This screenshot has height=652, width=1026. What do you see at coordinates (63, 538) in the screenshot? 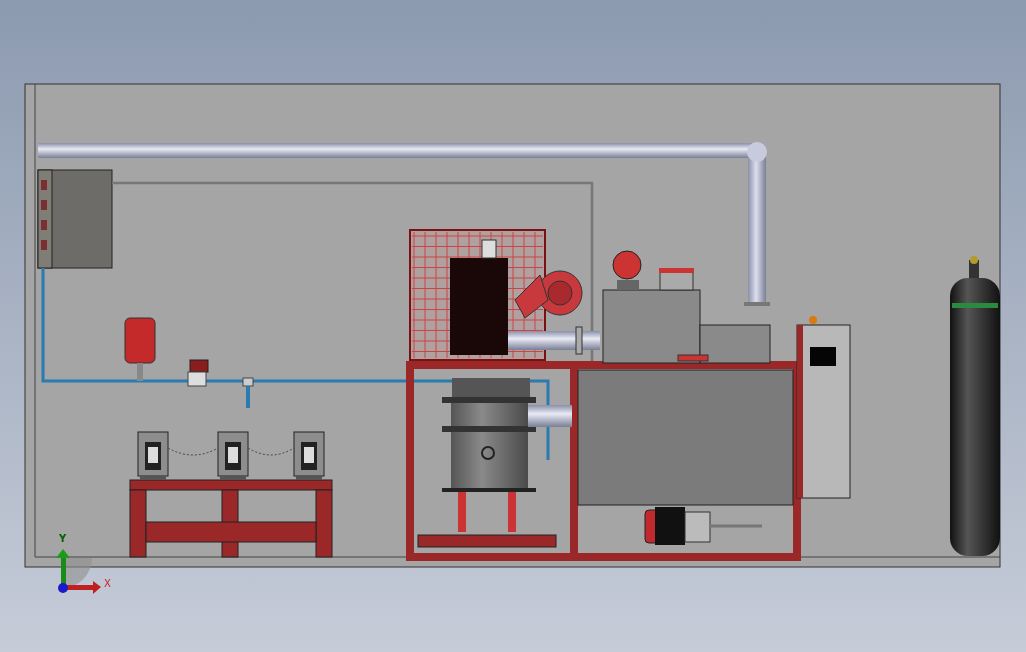
I see `axis-label: Y` at bounding box center [63, 538].